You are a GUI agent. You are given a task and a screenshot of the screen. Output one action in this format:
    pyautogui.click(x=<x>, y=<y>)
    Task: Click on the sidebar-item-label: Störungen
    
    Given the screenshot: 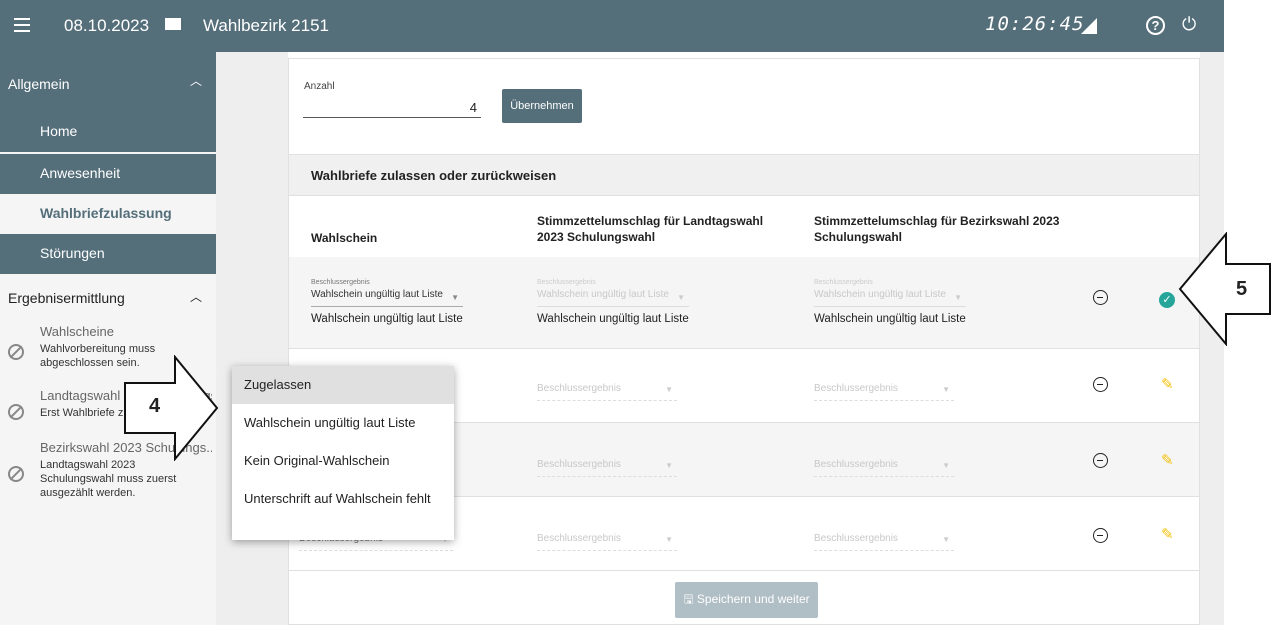 What is the action you would take?
    pyautogui.click(x=72, y=253)
    